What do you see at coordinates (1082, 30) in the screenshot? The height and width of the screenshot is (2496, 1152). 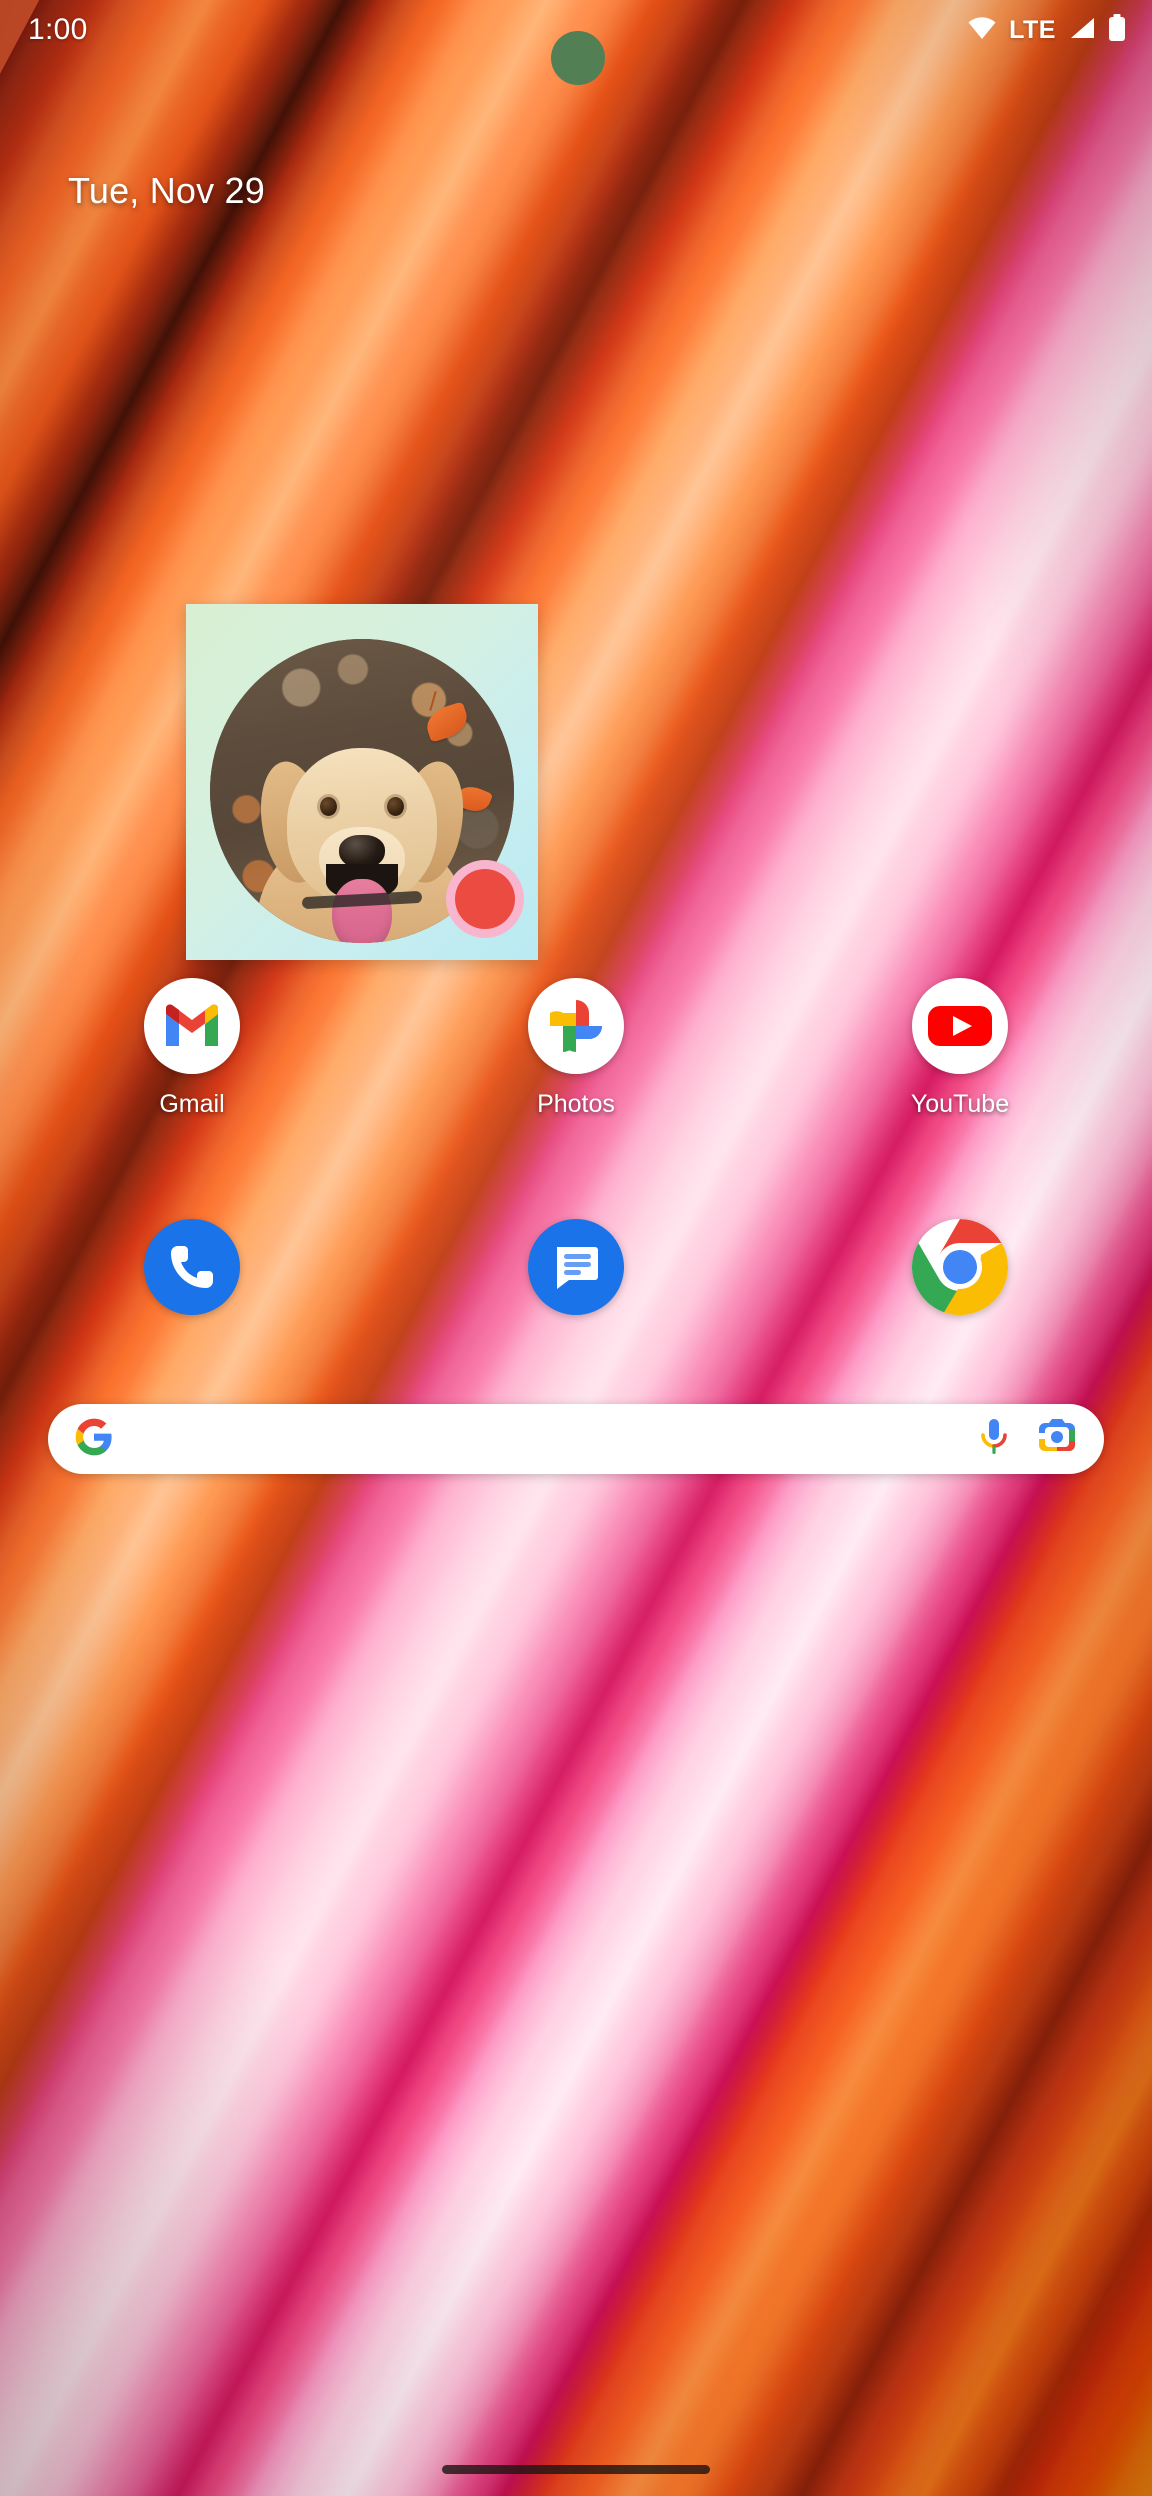 I see `cellular-signal-icon` at bounding box center [1082, 30].